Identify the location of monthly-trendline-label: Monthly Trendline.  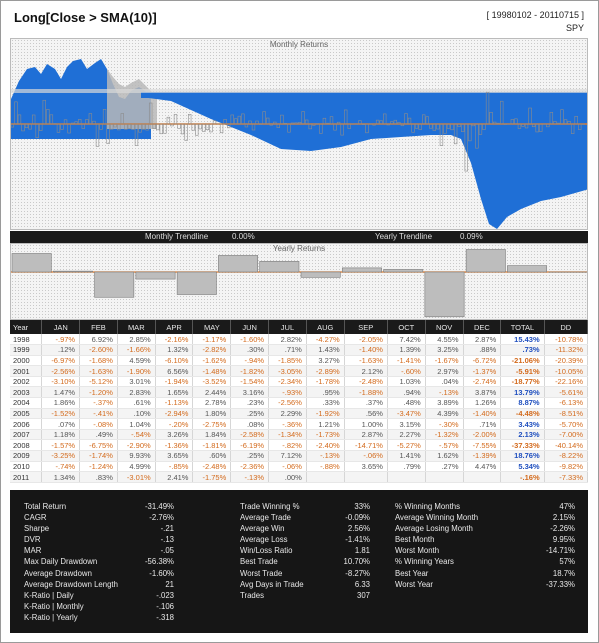
(177, 236).